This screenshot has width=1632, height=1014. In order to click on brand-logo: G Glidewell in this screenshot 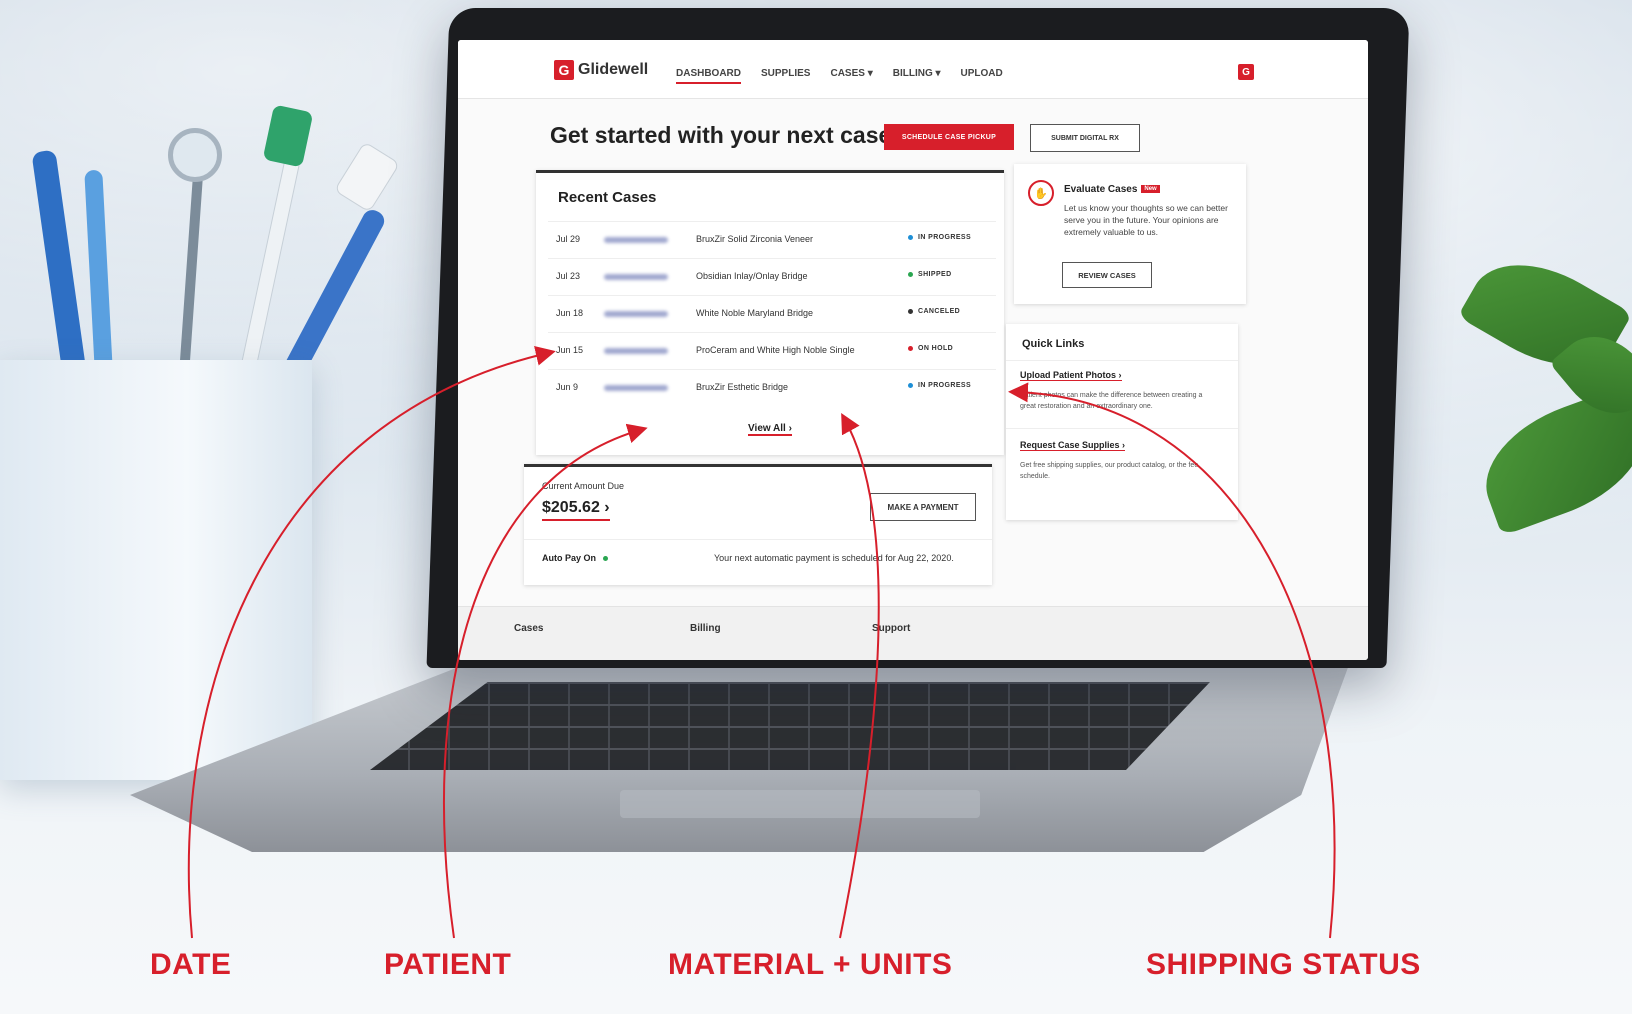, I will do `click(601, 70)`.